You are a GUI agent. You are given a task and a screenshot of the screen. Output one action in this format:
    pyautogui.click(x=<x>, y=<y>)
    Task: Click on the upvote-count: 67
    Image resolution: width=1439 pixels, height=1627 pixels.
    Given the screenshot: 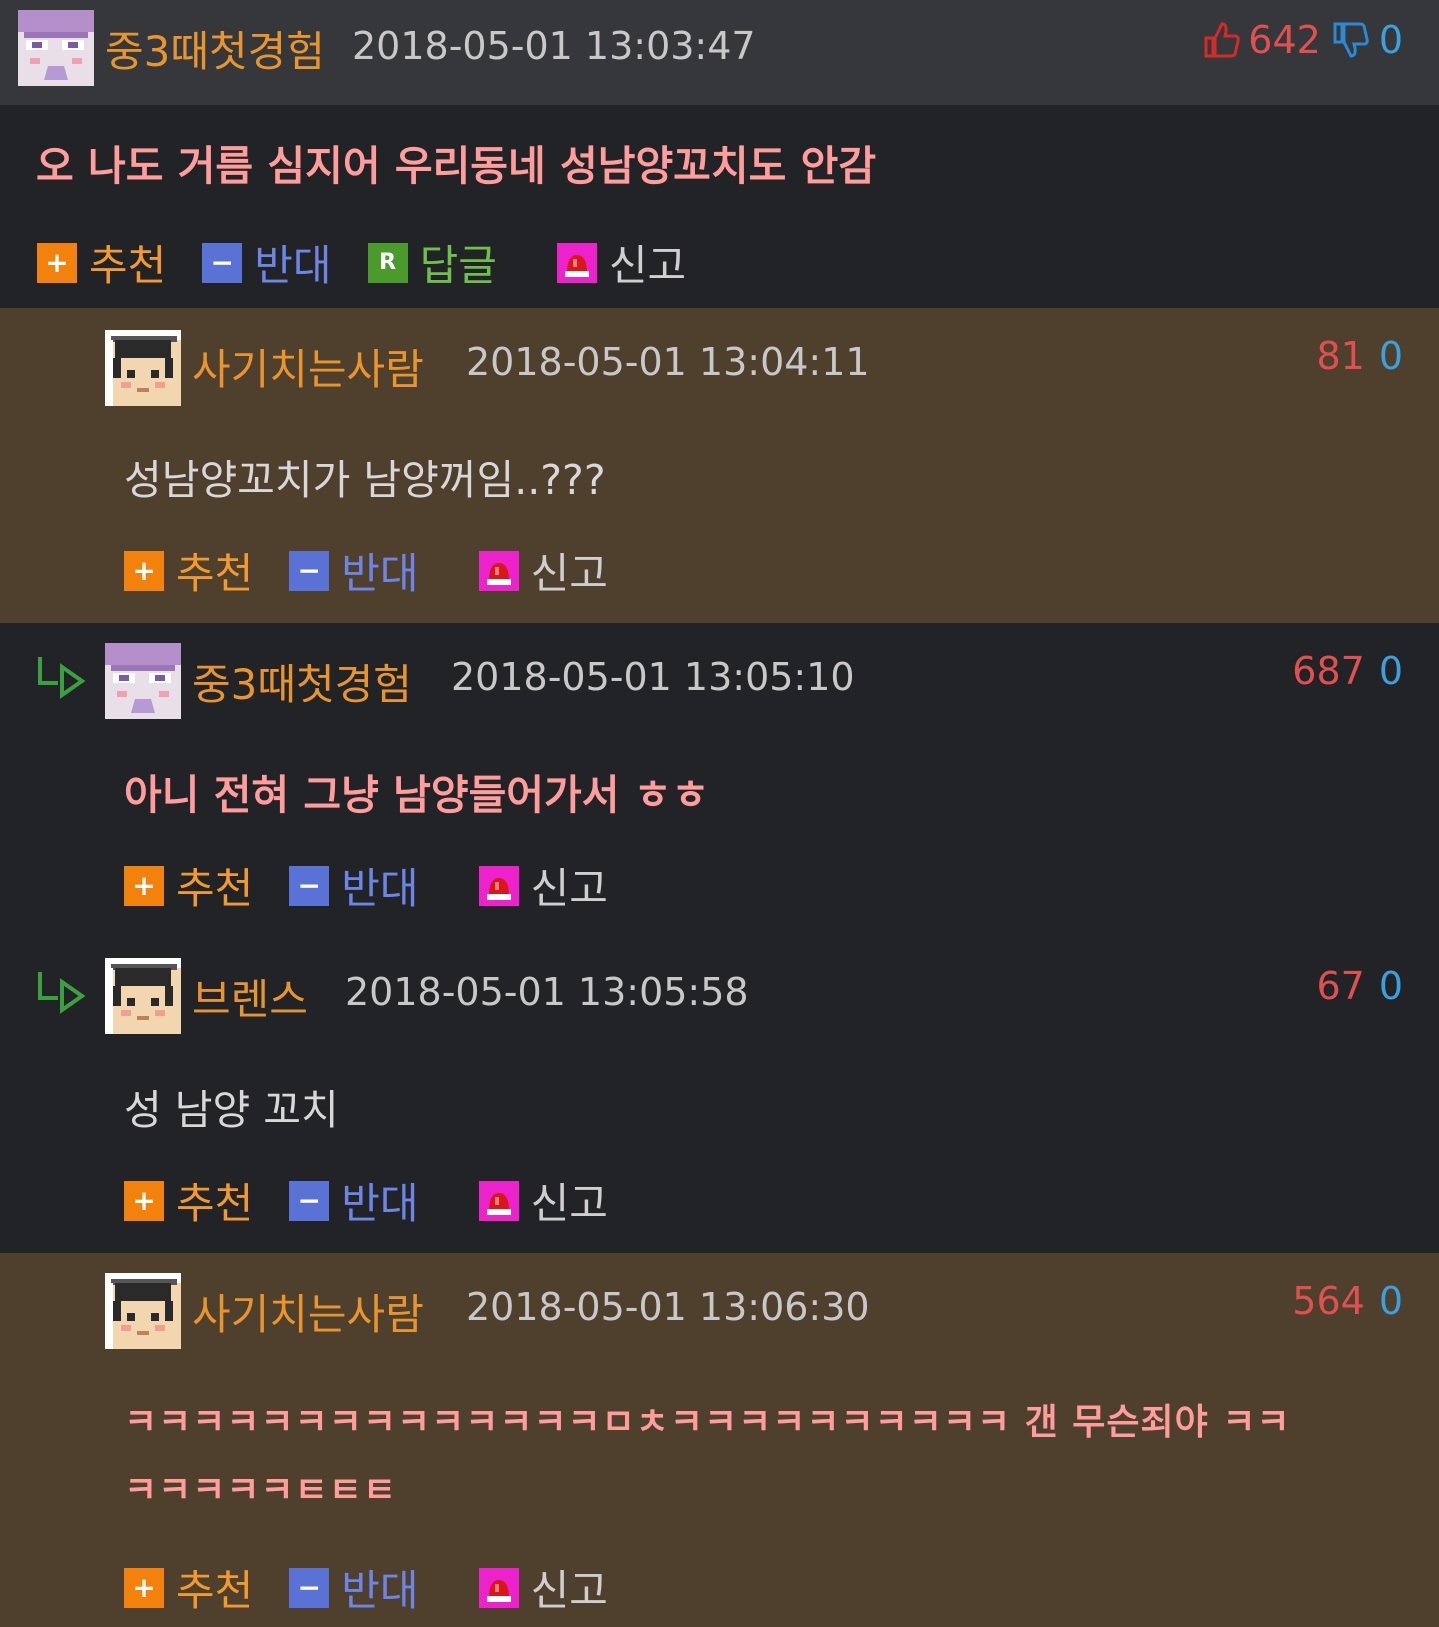 What is the action you would take?
    pyautogui.click(x=1340, y=986)
    